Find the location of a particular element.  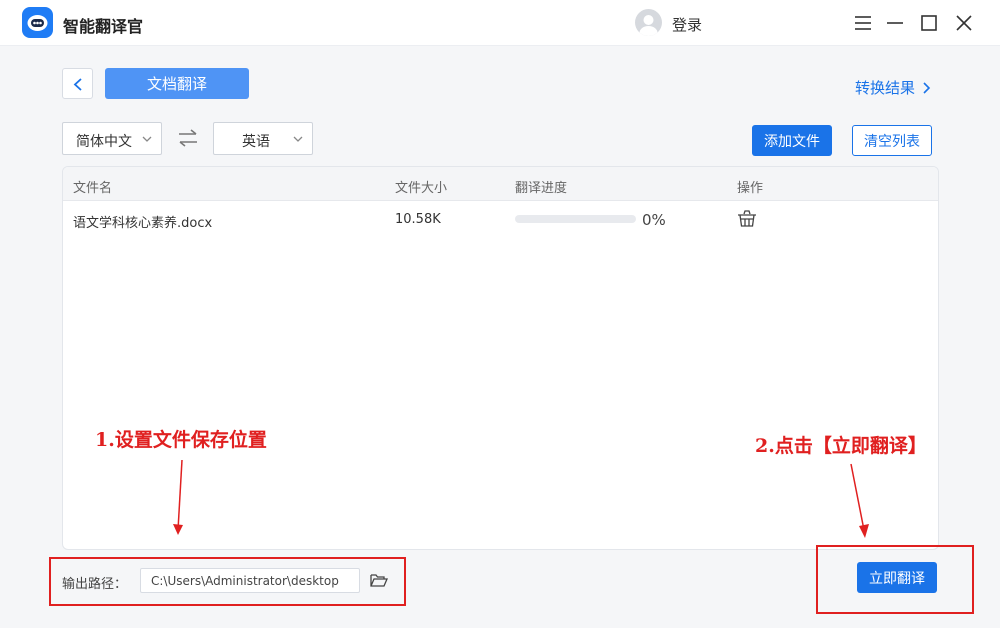

app-logo-icon is located at coordinates (37, 22).